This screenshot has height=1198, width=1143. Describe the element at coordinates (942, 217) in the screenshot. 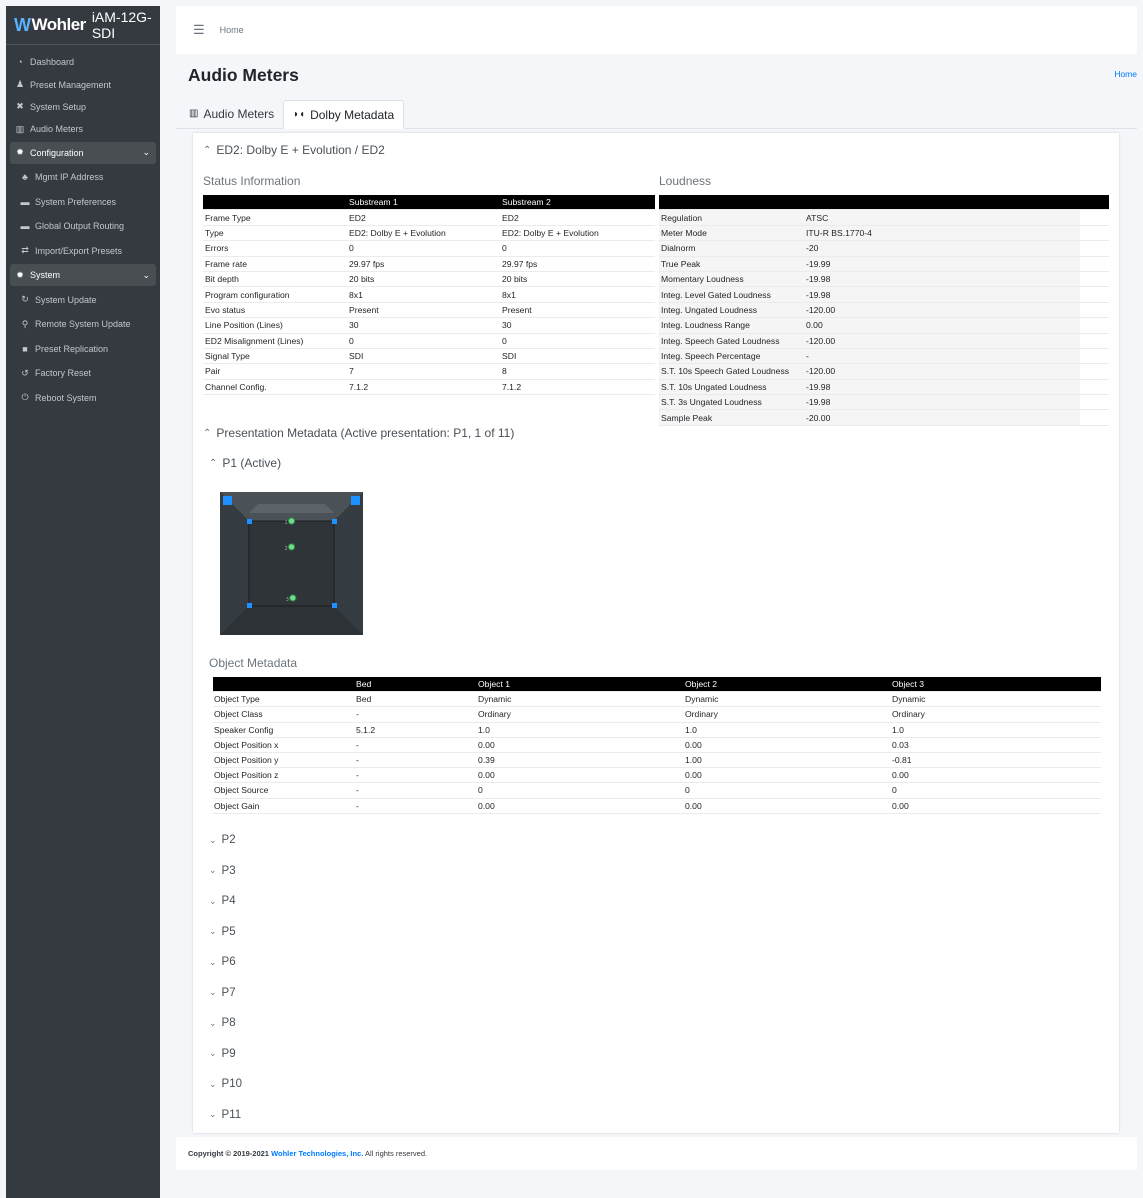

I see `cell-value: ATSC` at that location.